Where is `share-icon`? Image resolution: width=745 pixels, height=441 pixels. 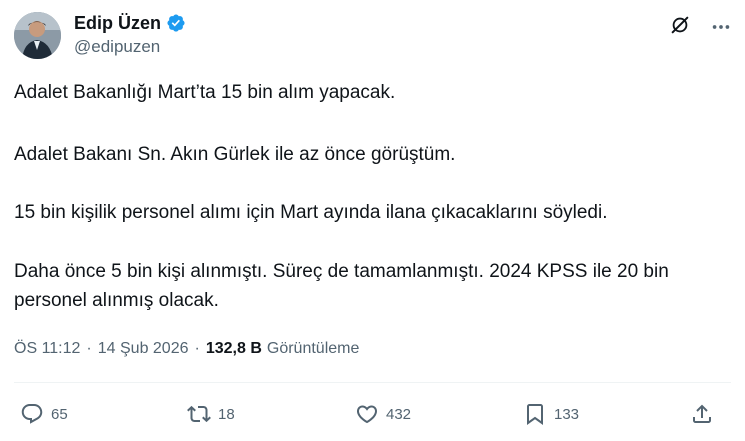
share-icon is located at coordinates (702, 413).